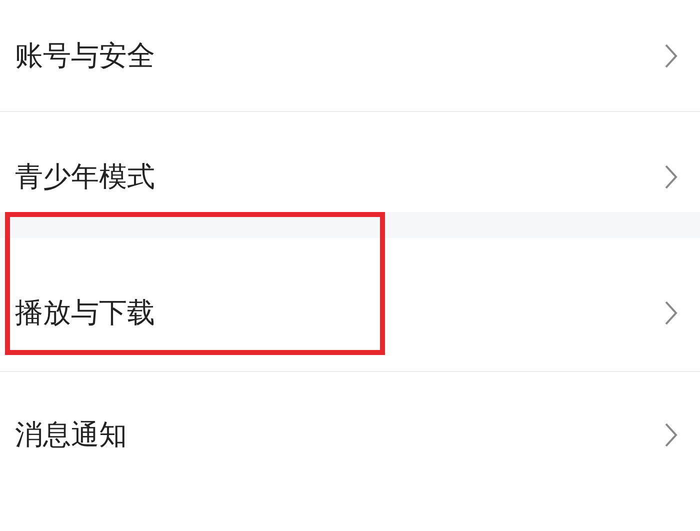 Image resolution: width=700 pixels, height=531 pixels. Describe the element at coordinates (85, 313) in the screenshot. I see `item-label: 播放与下载` at that location.